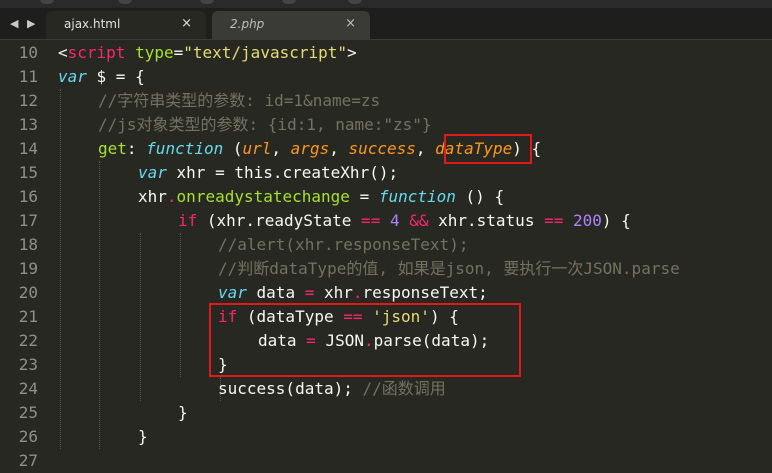 The width and height of the screenshot is (772, 473). What do you see at coordinates (28, 340) in the screenshot?
I see `line-number: 22` at bounding box center [28, 340].